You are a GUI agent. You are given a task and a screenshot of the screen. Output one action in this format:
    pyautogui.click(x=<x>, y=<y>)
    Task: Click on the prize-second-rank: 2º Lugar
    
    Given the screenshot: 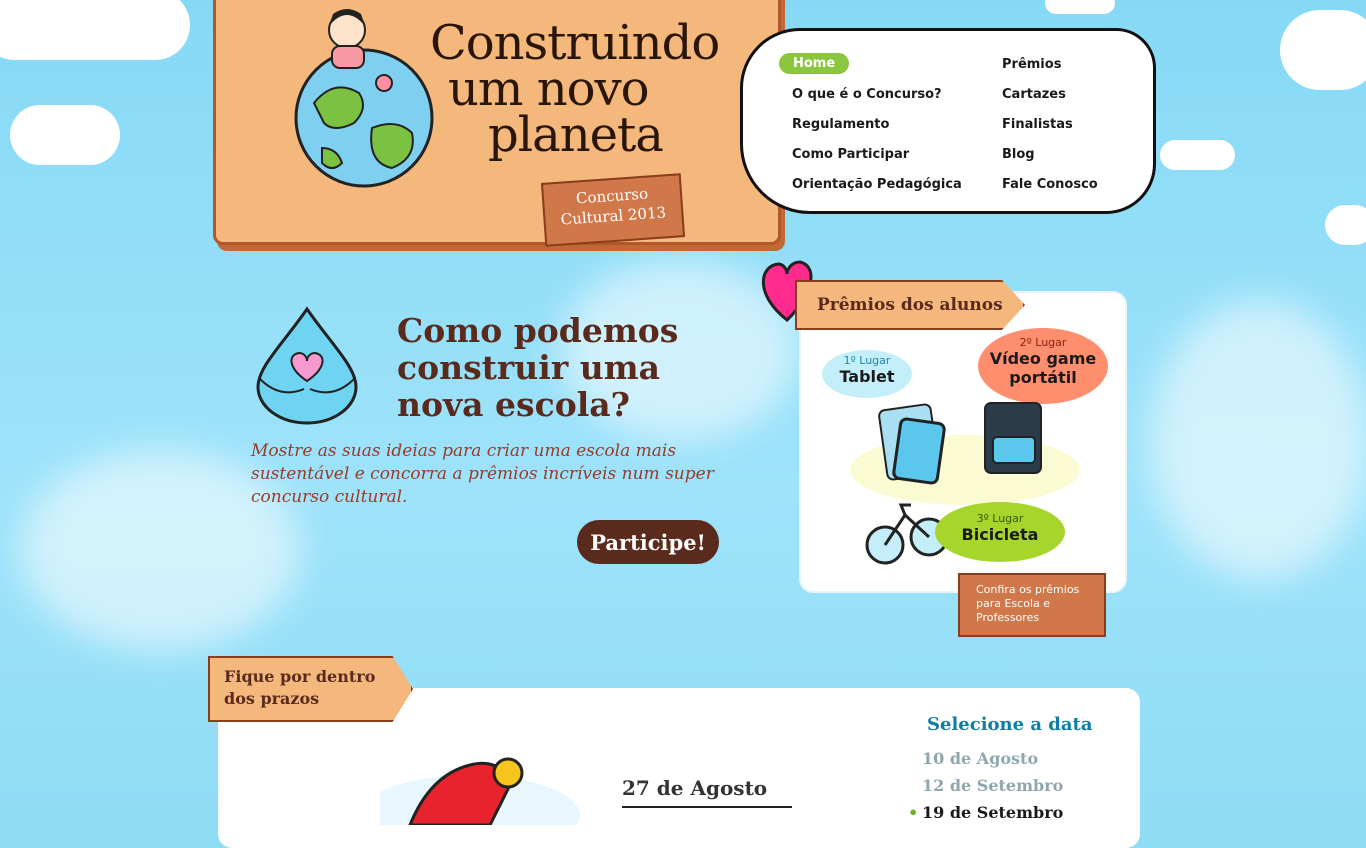 What is the action you would take?
    pyautogui.click(x=1043, y=342)
    